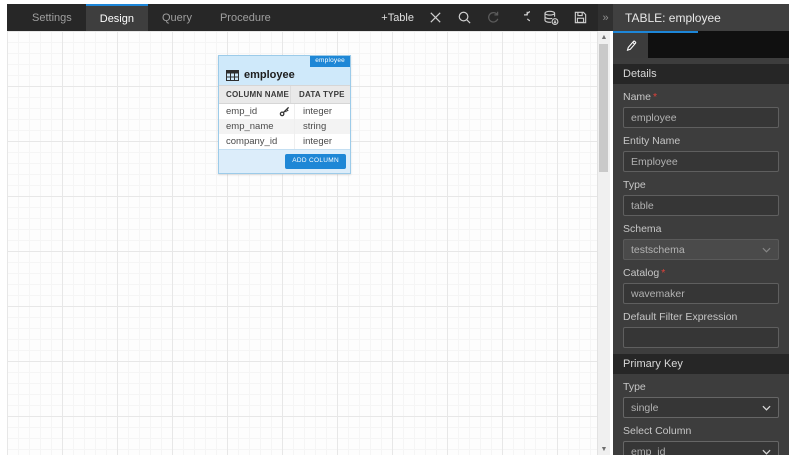  What do you see at coordinates (250, 126) in the screenshot?
I see `column-name: emp_name` at bounding box center [250, 126].